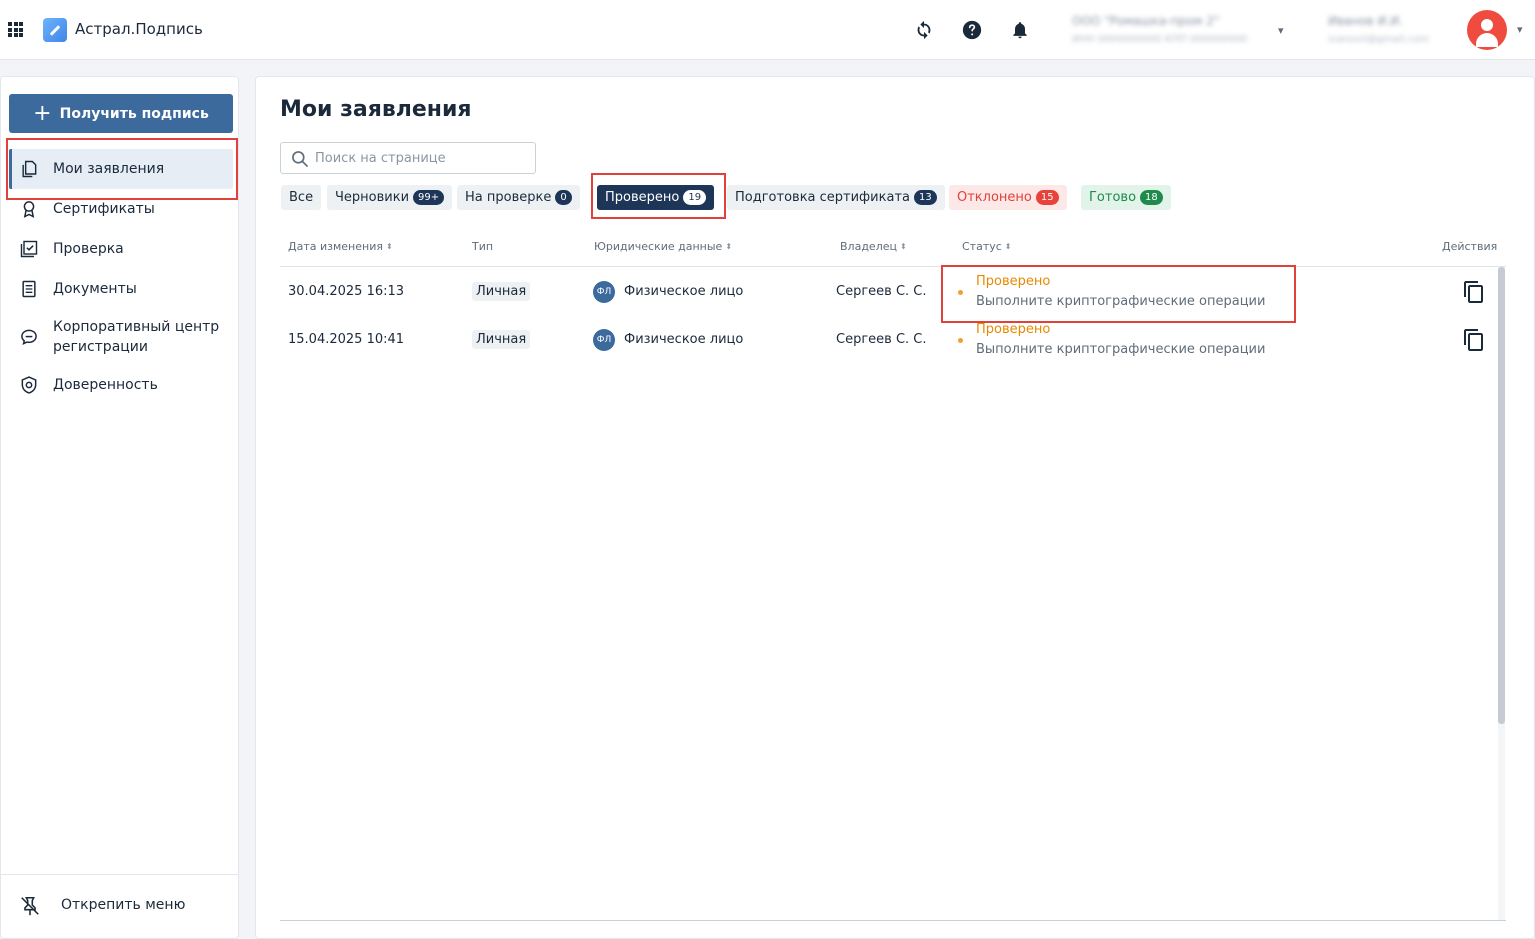 The width and height of the screenshot is (1535, 939). Describe the element at coordinates (29, 249) in the screenshot. I see `check-icon` at that location.